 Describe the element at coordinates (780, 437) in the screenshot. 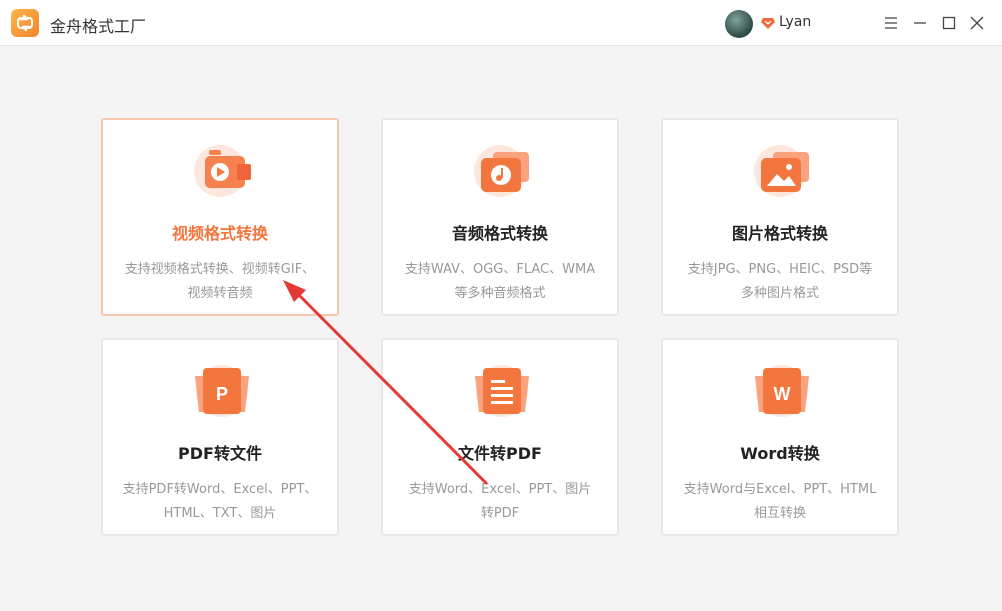

I see `card-word-convert: W Word转换 支持Word与Excel、PPT、HTML 相互转换` at that location.